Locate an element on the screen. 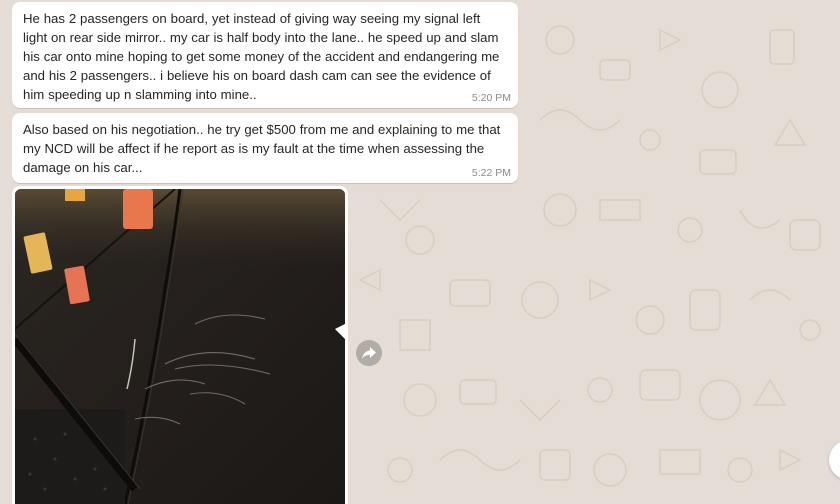 Image resolution: width=840 pixels, height=504 pixels. forward-arrow-icon is located at coordinates (369, 353).